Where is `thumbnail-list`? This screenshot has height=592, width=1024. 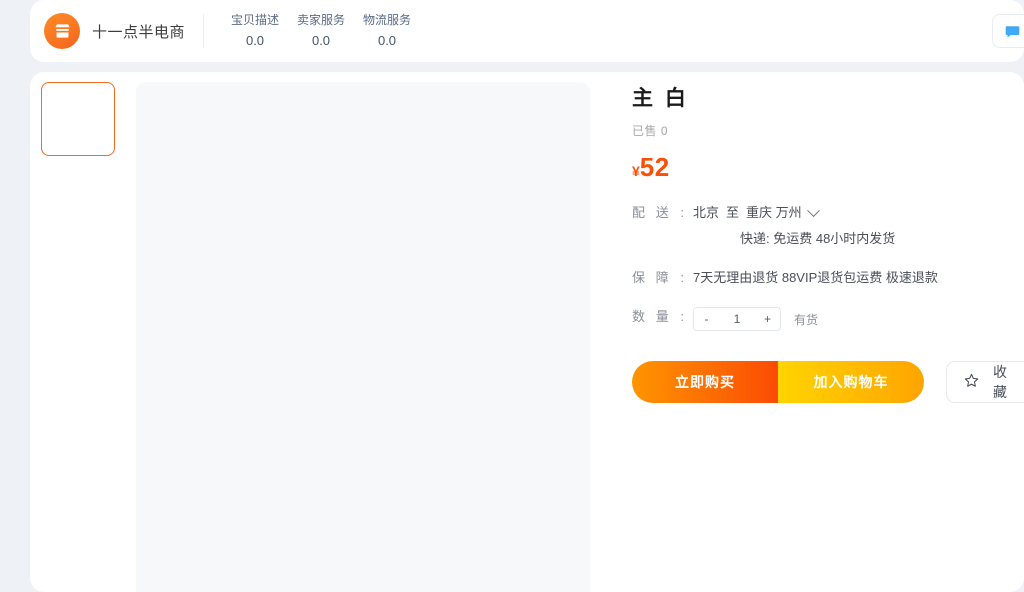 thumbnail-list is located at coordinates (83, 337).